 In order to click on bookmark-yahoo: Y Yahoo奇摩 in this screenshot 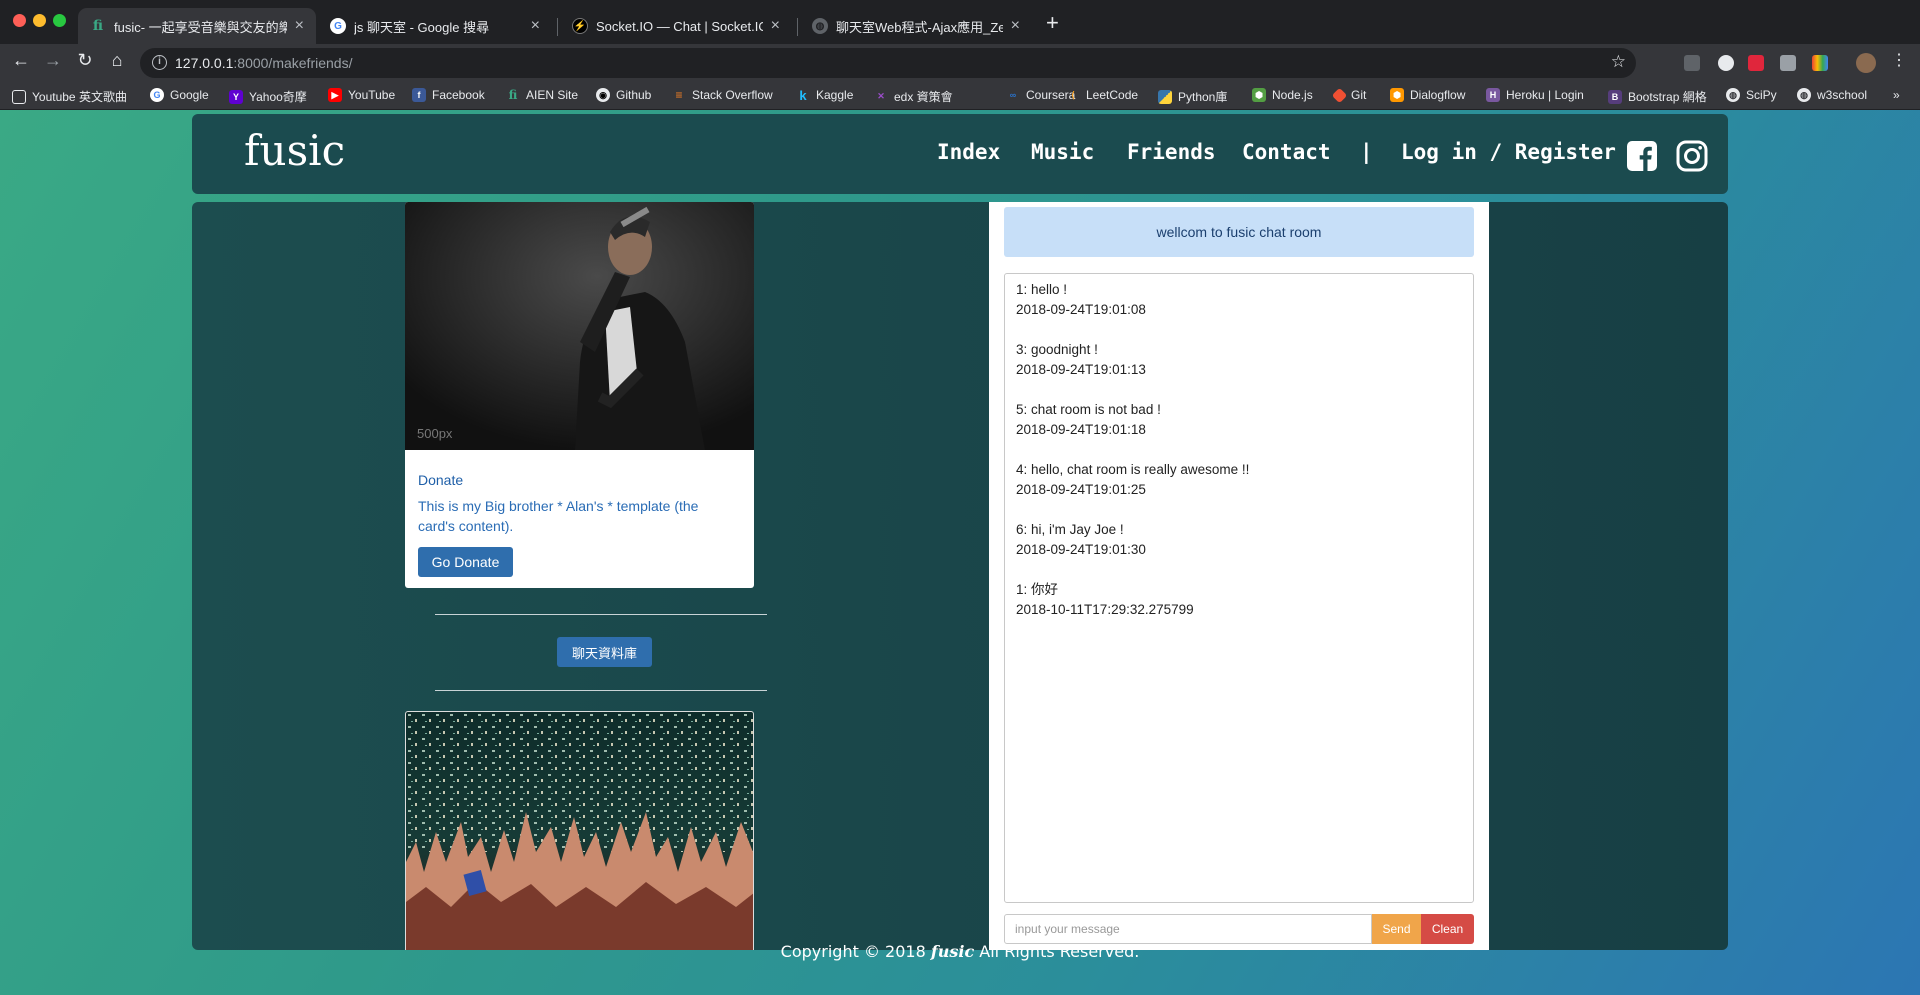, I will do `click(268, 96)`.